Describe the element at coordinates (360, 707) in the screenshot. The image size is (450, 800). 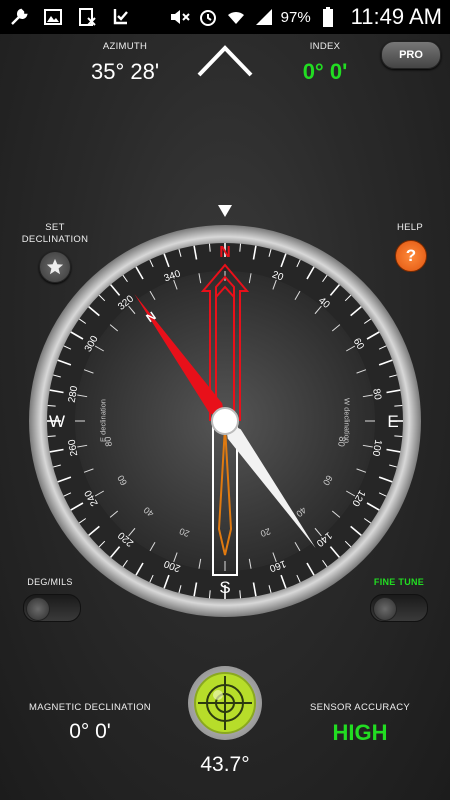
I see `sensor-accuracy-label: SENSOR ACCURACY` at that location.